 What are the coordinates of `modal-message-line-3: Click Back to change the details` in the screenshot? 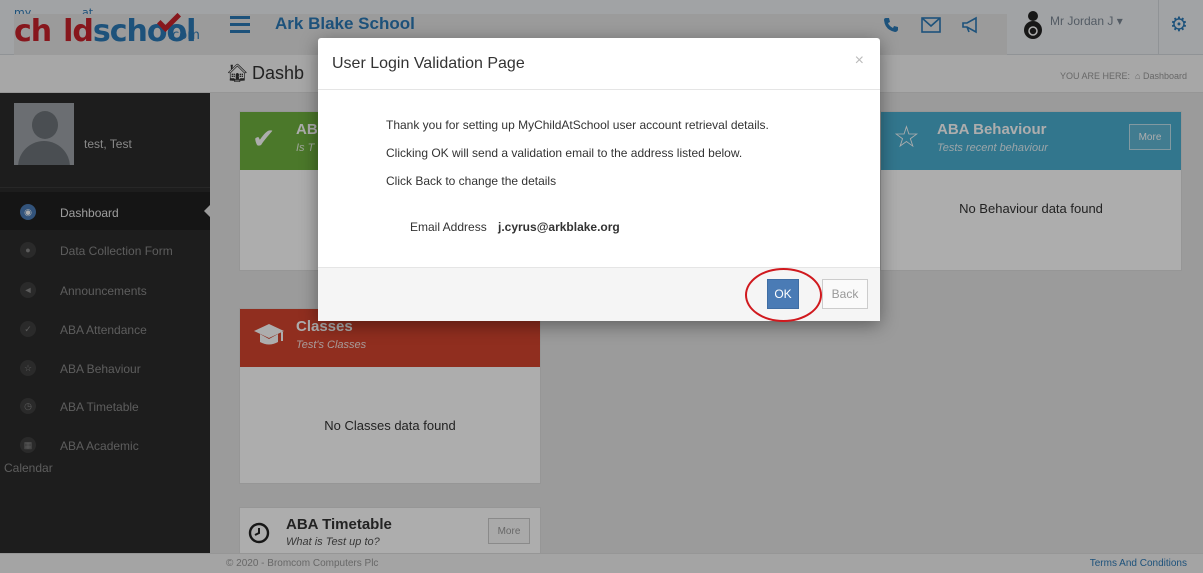 It's located at (471, 181).